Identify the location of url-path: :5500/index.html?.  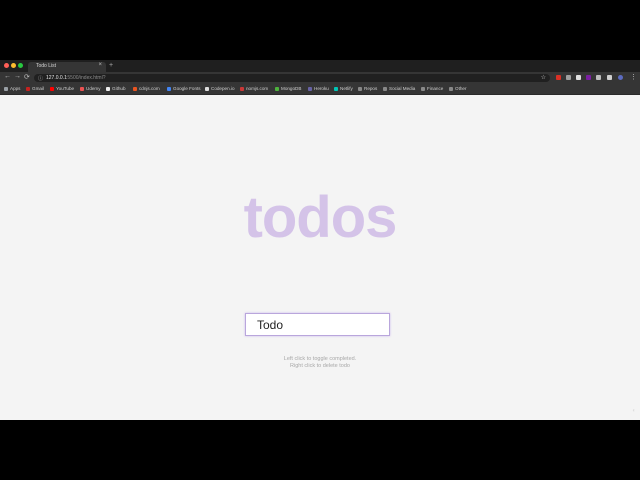
(86, 78).